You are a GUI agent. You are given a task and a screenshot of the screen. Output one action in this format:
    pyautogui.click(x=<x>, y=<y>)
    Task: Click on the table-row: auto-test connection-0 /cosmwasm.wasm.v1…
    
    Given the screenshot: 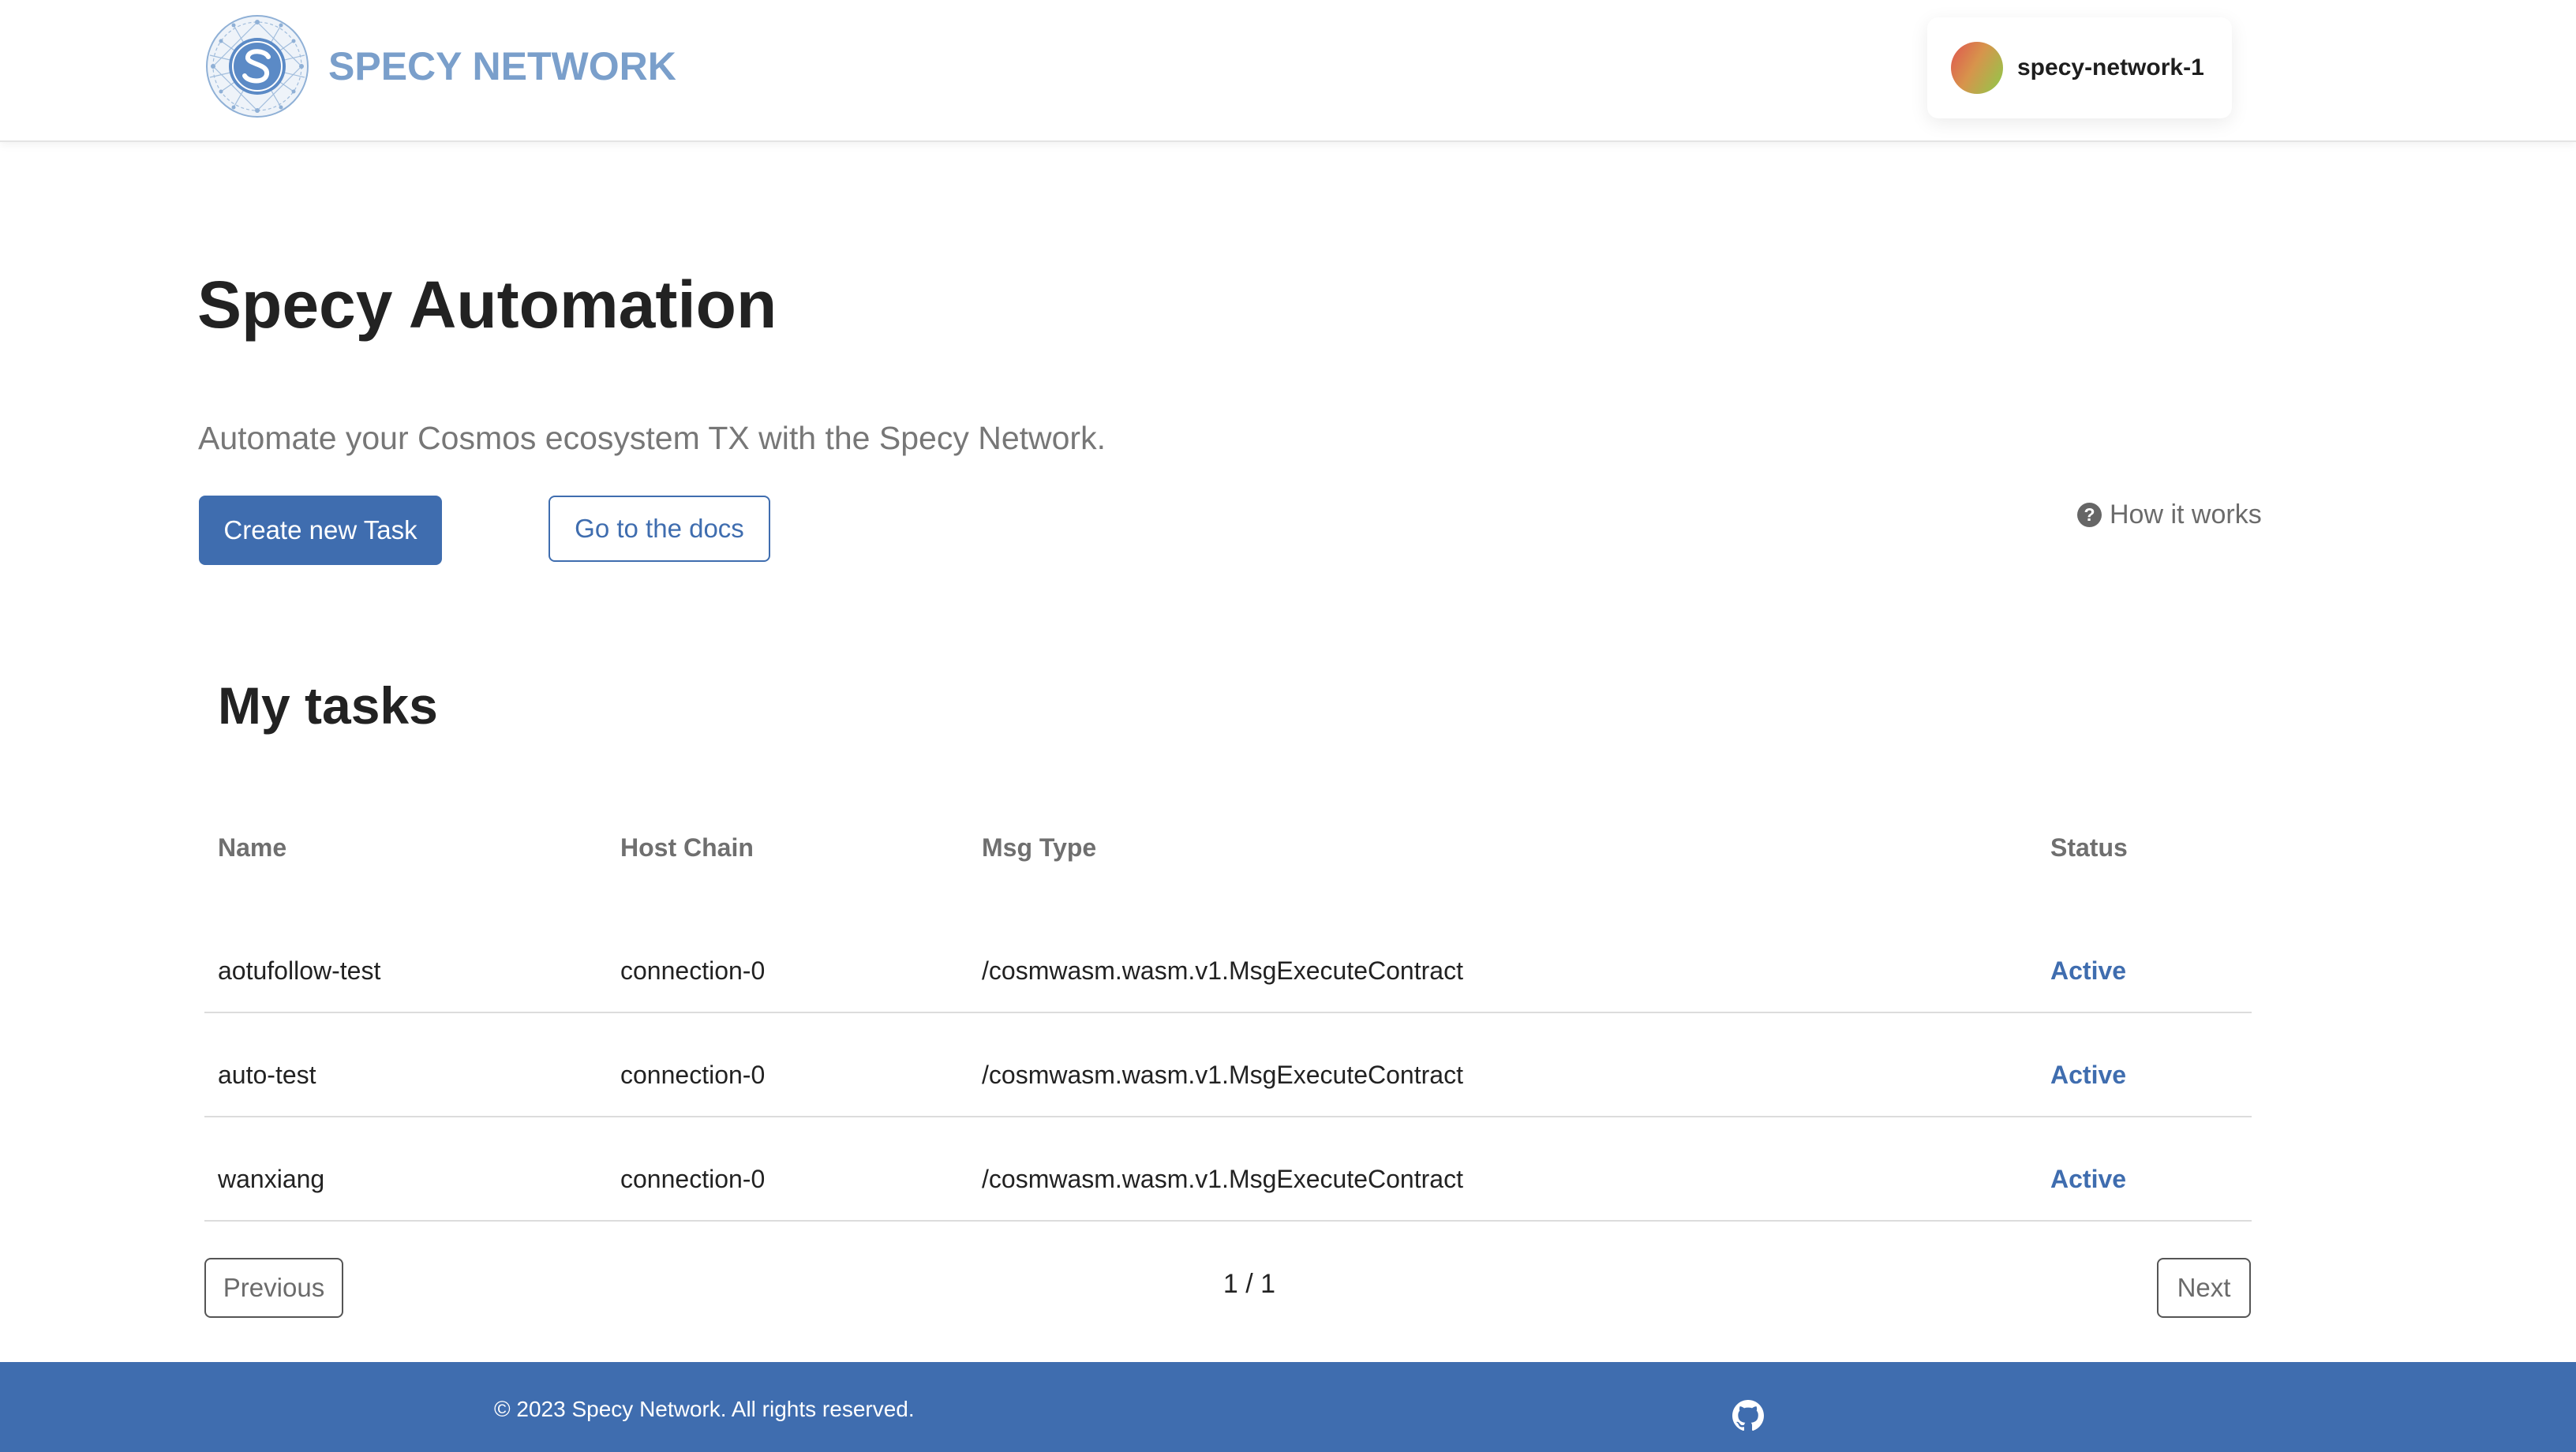 What is the action you would take?
    pyautogui.click(x=1228, y=1065)
    